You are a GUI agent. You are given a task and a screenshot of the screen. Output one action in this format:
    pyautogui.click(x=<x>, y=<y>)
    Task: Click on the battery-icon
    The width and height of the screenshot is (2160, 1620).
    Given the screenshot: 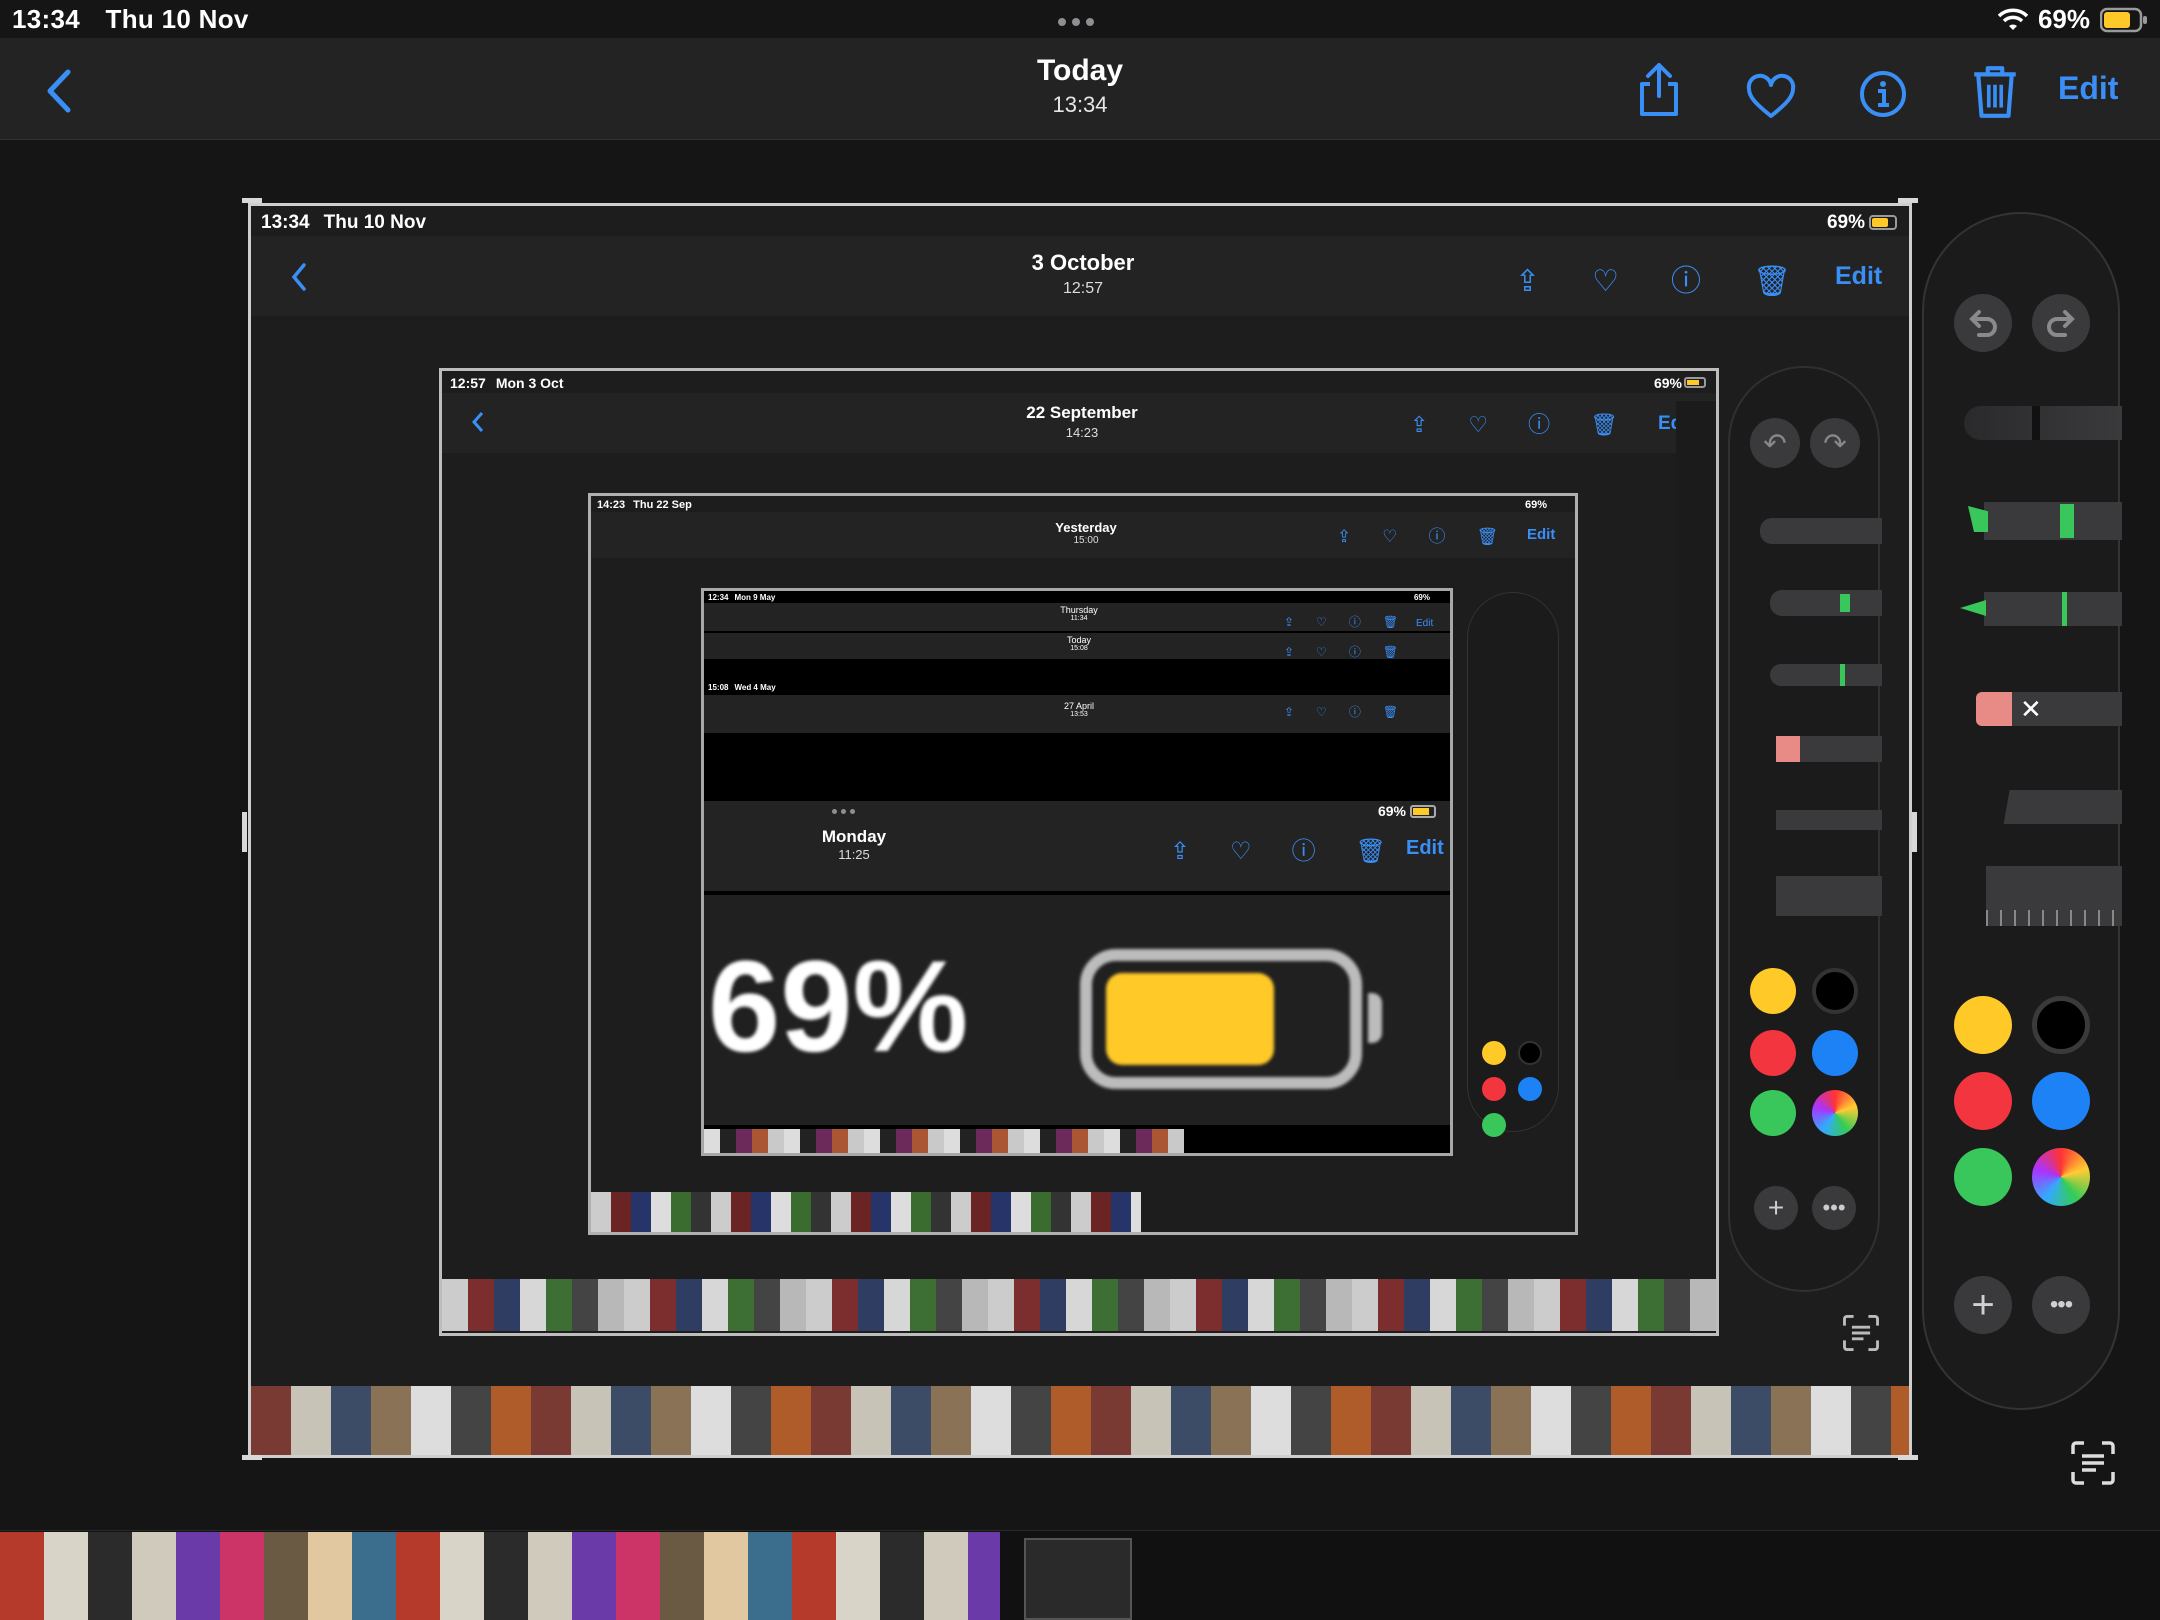 What is the action you would take?
    pyautogui.click(x=2123, y=19)
    